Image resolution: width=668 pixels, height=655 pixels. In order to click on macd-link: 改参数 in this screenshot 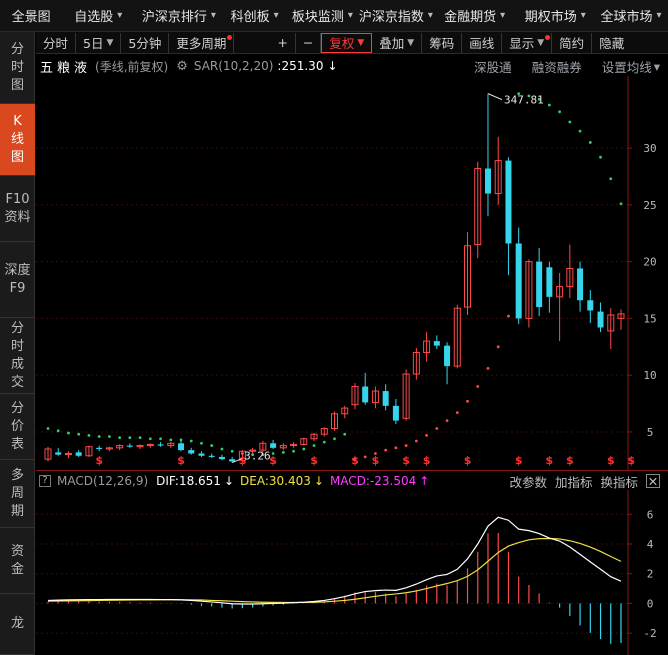, I will do `click(528, 481)`.